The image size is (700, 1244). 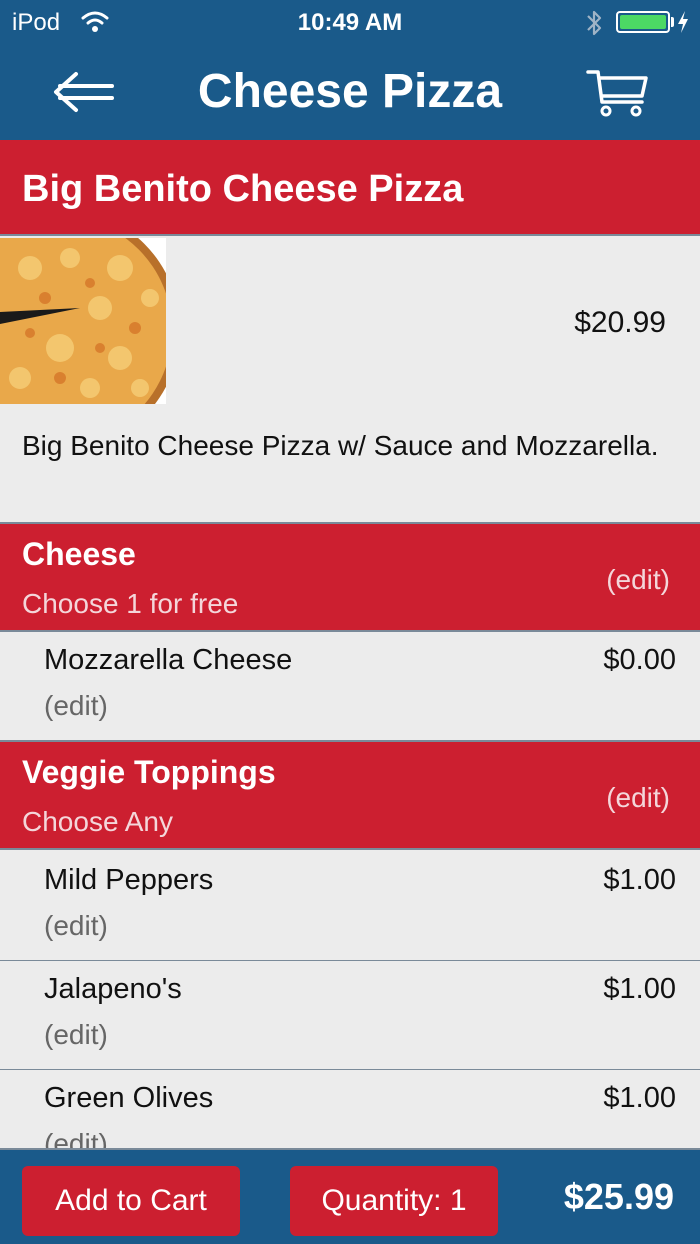 I want to click on pizza-image, so click(x=83, y=321).